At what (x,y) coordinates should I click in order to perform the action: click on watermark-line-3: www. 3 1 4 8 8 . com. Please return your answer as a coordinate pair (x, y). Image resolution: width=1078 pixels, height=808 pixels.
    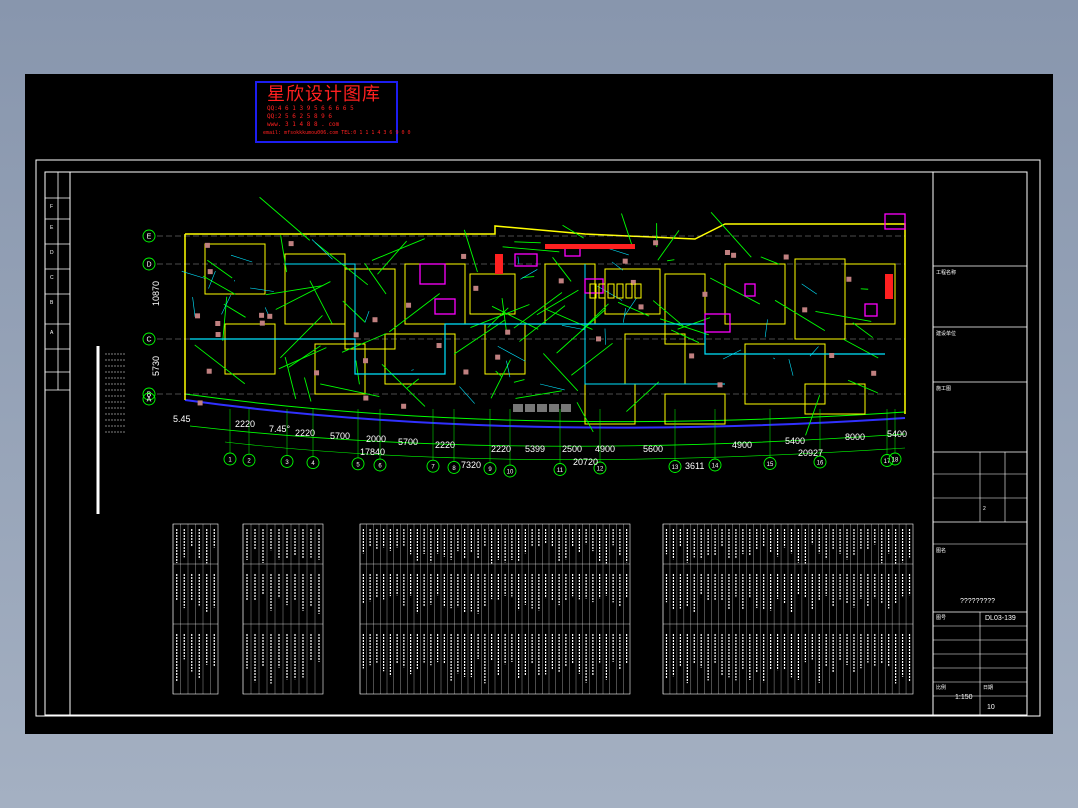
    Looking at the image, I should click on (303, 124).